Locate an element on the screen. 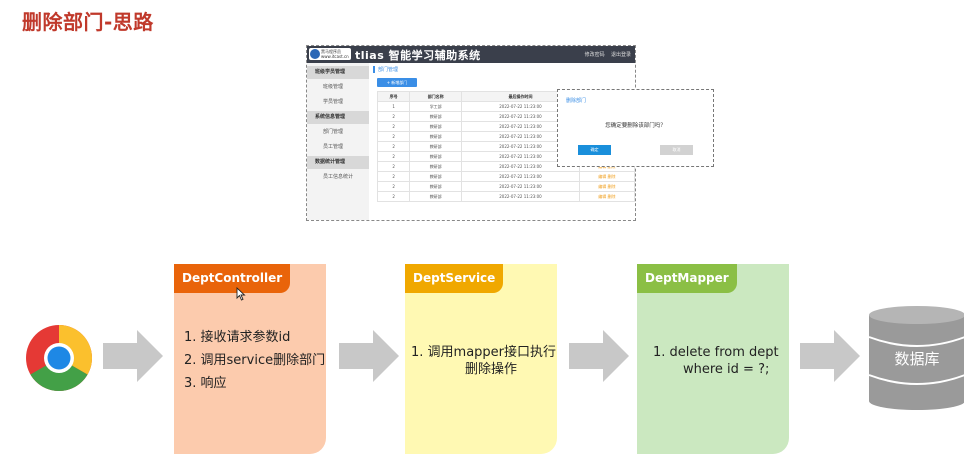 The image size is (964, 459). dialog-message: 您确定要删除该部门吗？ is located at coordinates (635, 126).